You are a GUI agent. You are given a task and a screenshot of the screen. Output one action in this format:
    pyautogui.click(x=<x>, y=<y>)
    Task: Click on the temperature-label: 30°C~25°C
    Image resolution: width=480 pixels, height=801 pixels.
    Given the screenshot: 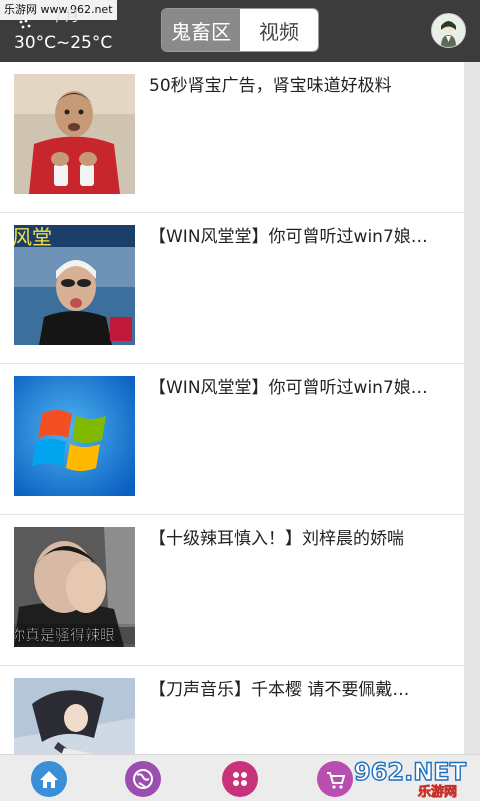 What is the action you would take?
    pyautogui.click(x=63, y=43)
    